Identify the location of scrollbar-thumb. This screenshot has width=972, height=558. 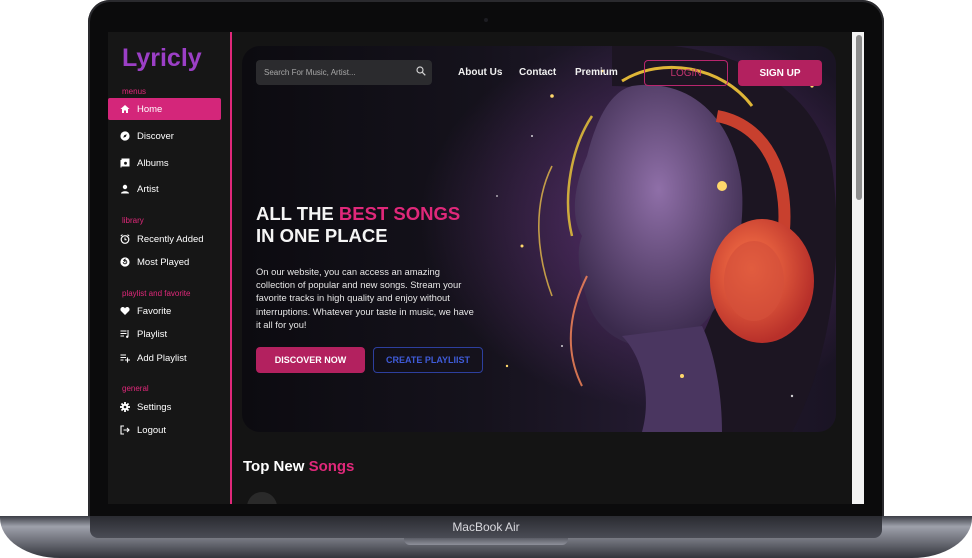
(859, 117).